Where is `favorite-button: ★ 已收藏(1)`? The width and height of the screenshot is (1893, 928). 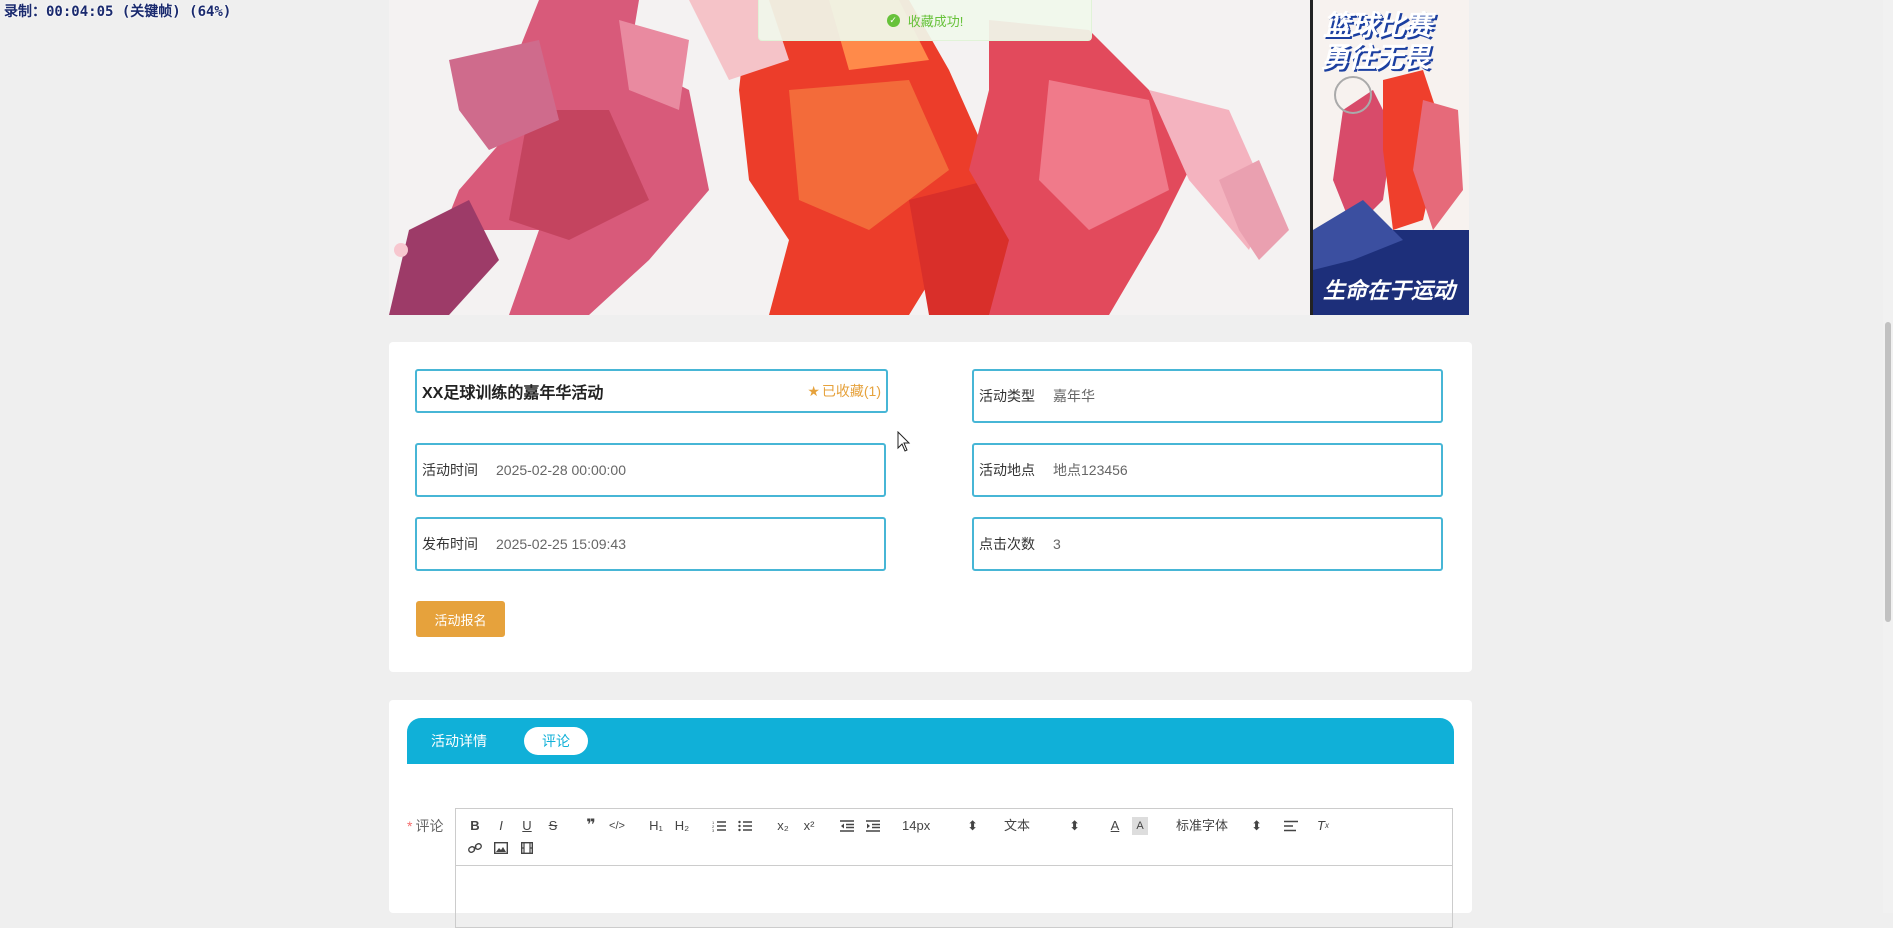
favorite-button: ★ 已收藏(1) is located at coordinates (844, 391).